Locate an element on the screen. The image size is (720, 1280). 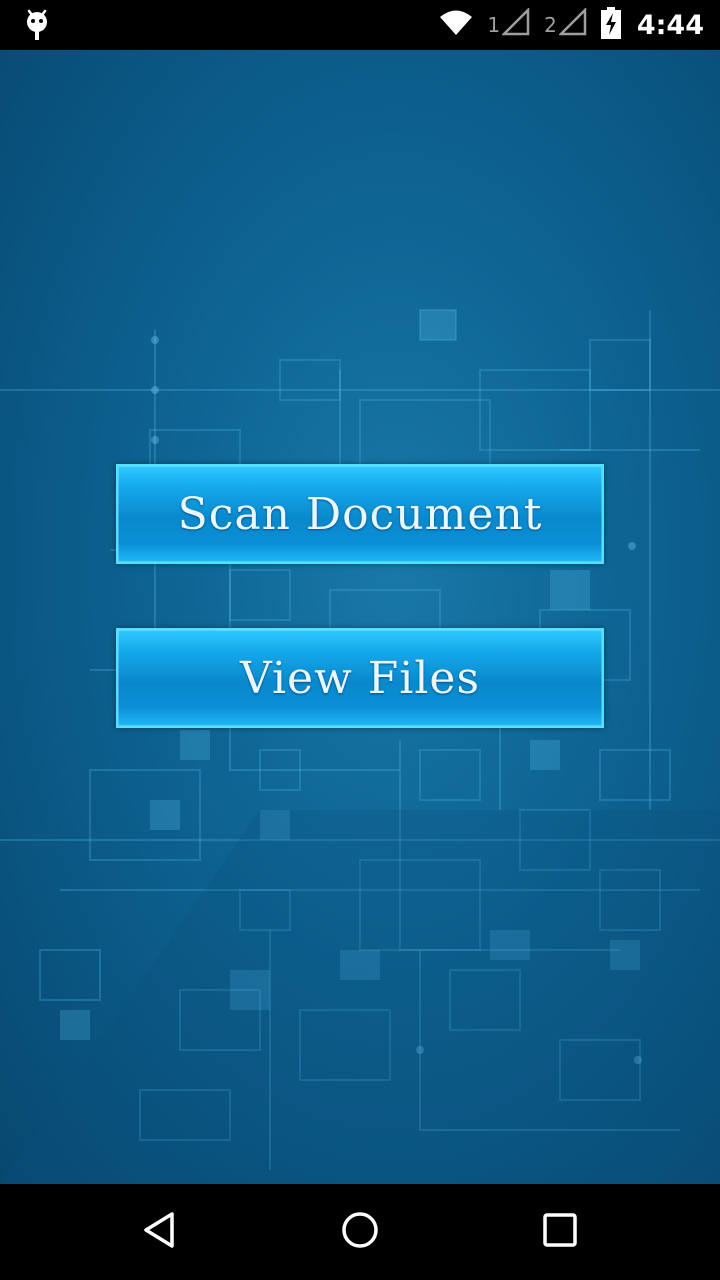
home-button is located at coordinates (360, 1232).